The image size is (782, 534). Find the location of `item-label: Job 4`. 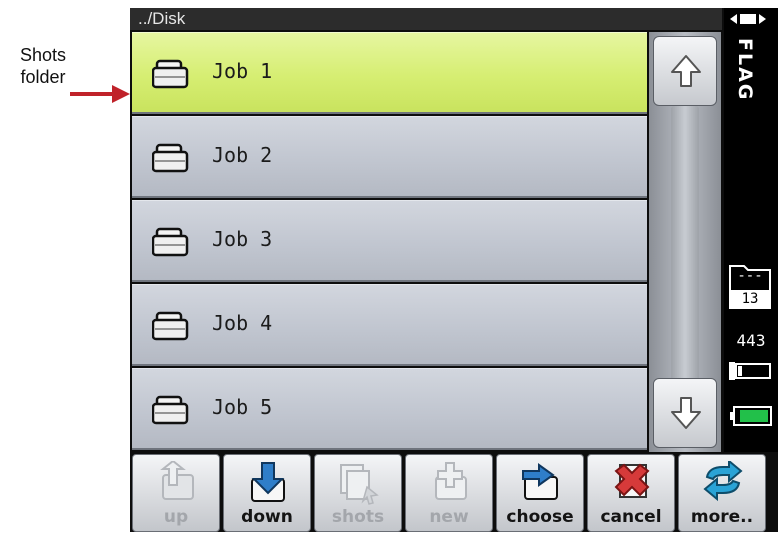

item-label: Job 4 is located at coordinates (242, 323).